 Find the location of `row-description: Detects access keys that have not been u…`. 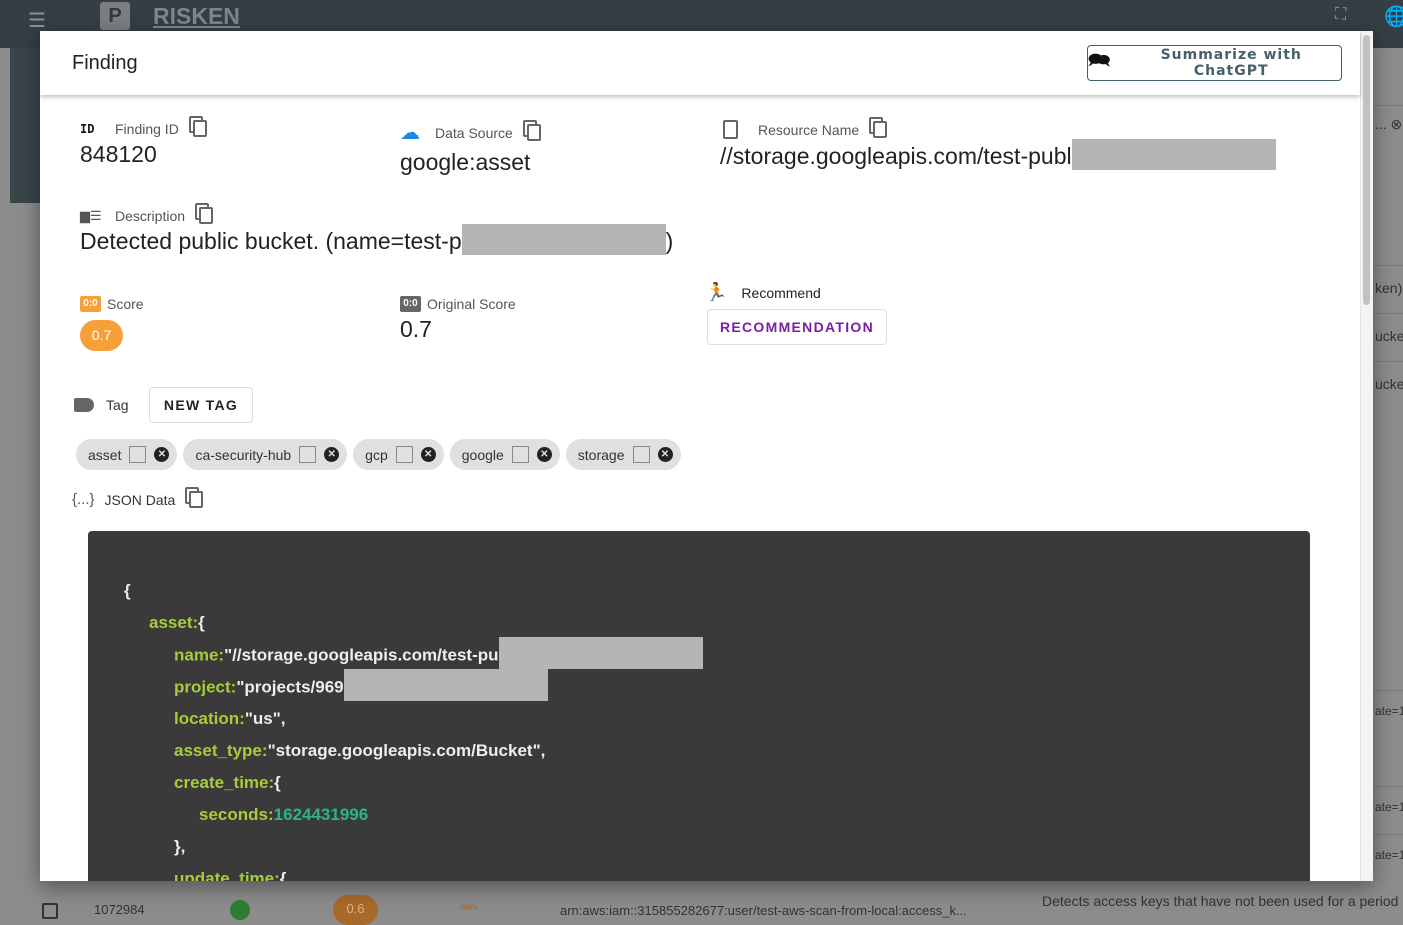

row-description: Detects access keys that have not been u… is located at coordinates (1220, 901).